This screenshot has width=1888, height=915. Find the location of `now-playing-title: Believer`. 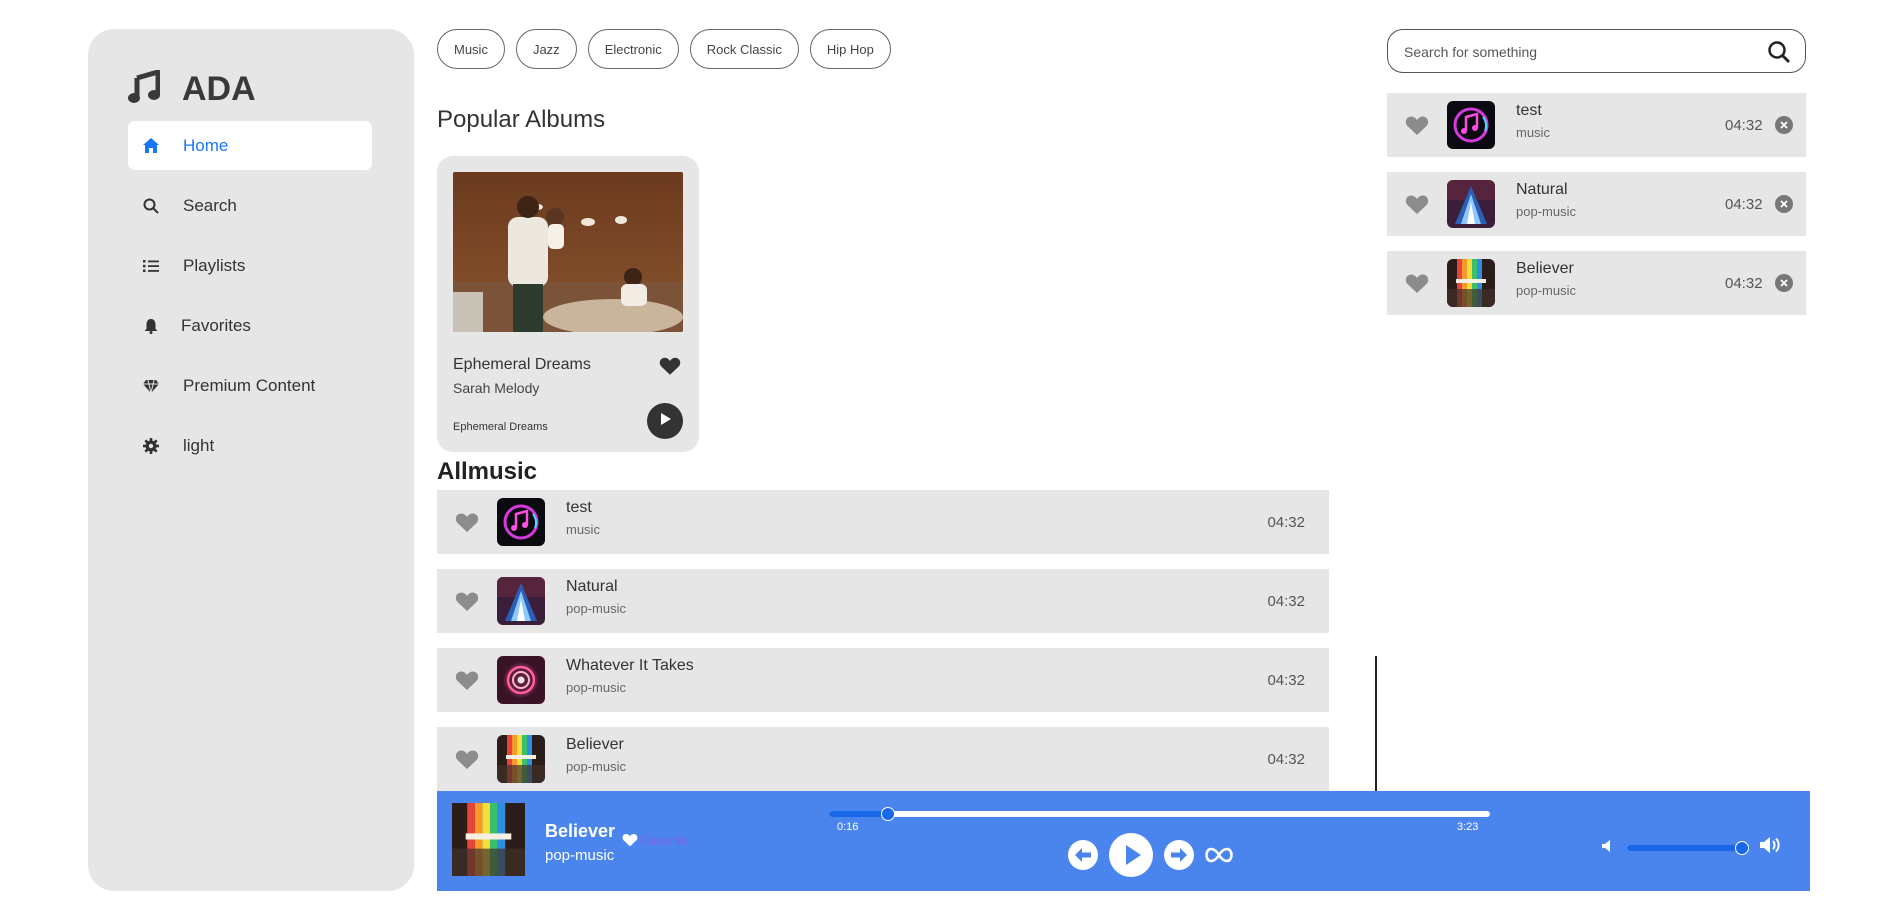

now-playing-title: Believer is located at coordinates (580, 831).